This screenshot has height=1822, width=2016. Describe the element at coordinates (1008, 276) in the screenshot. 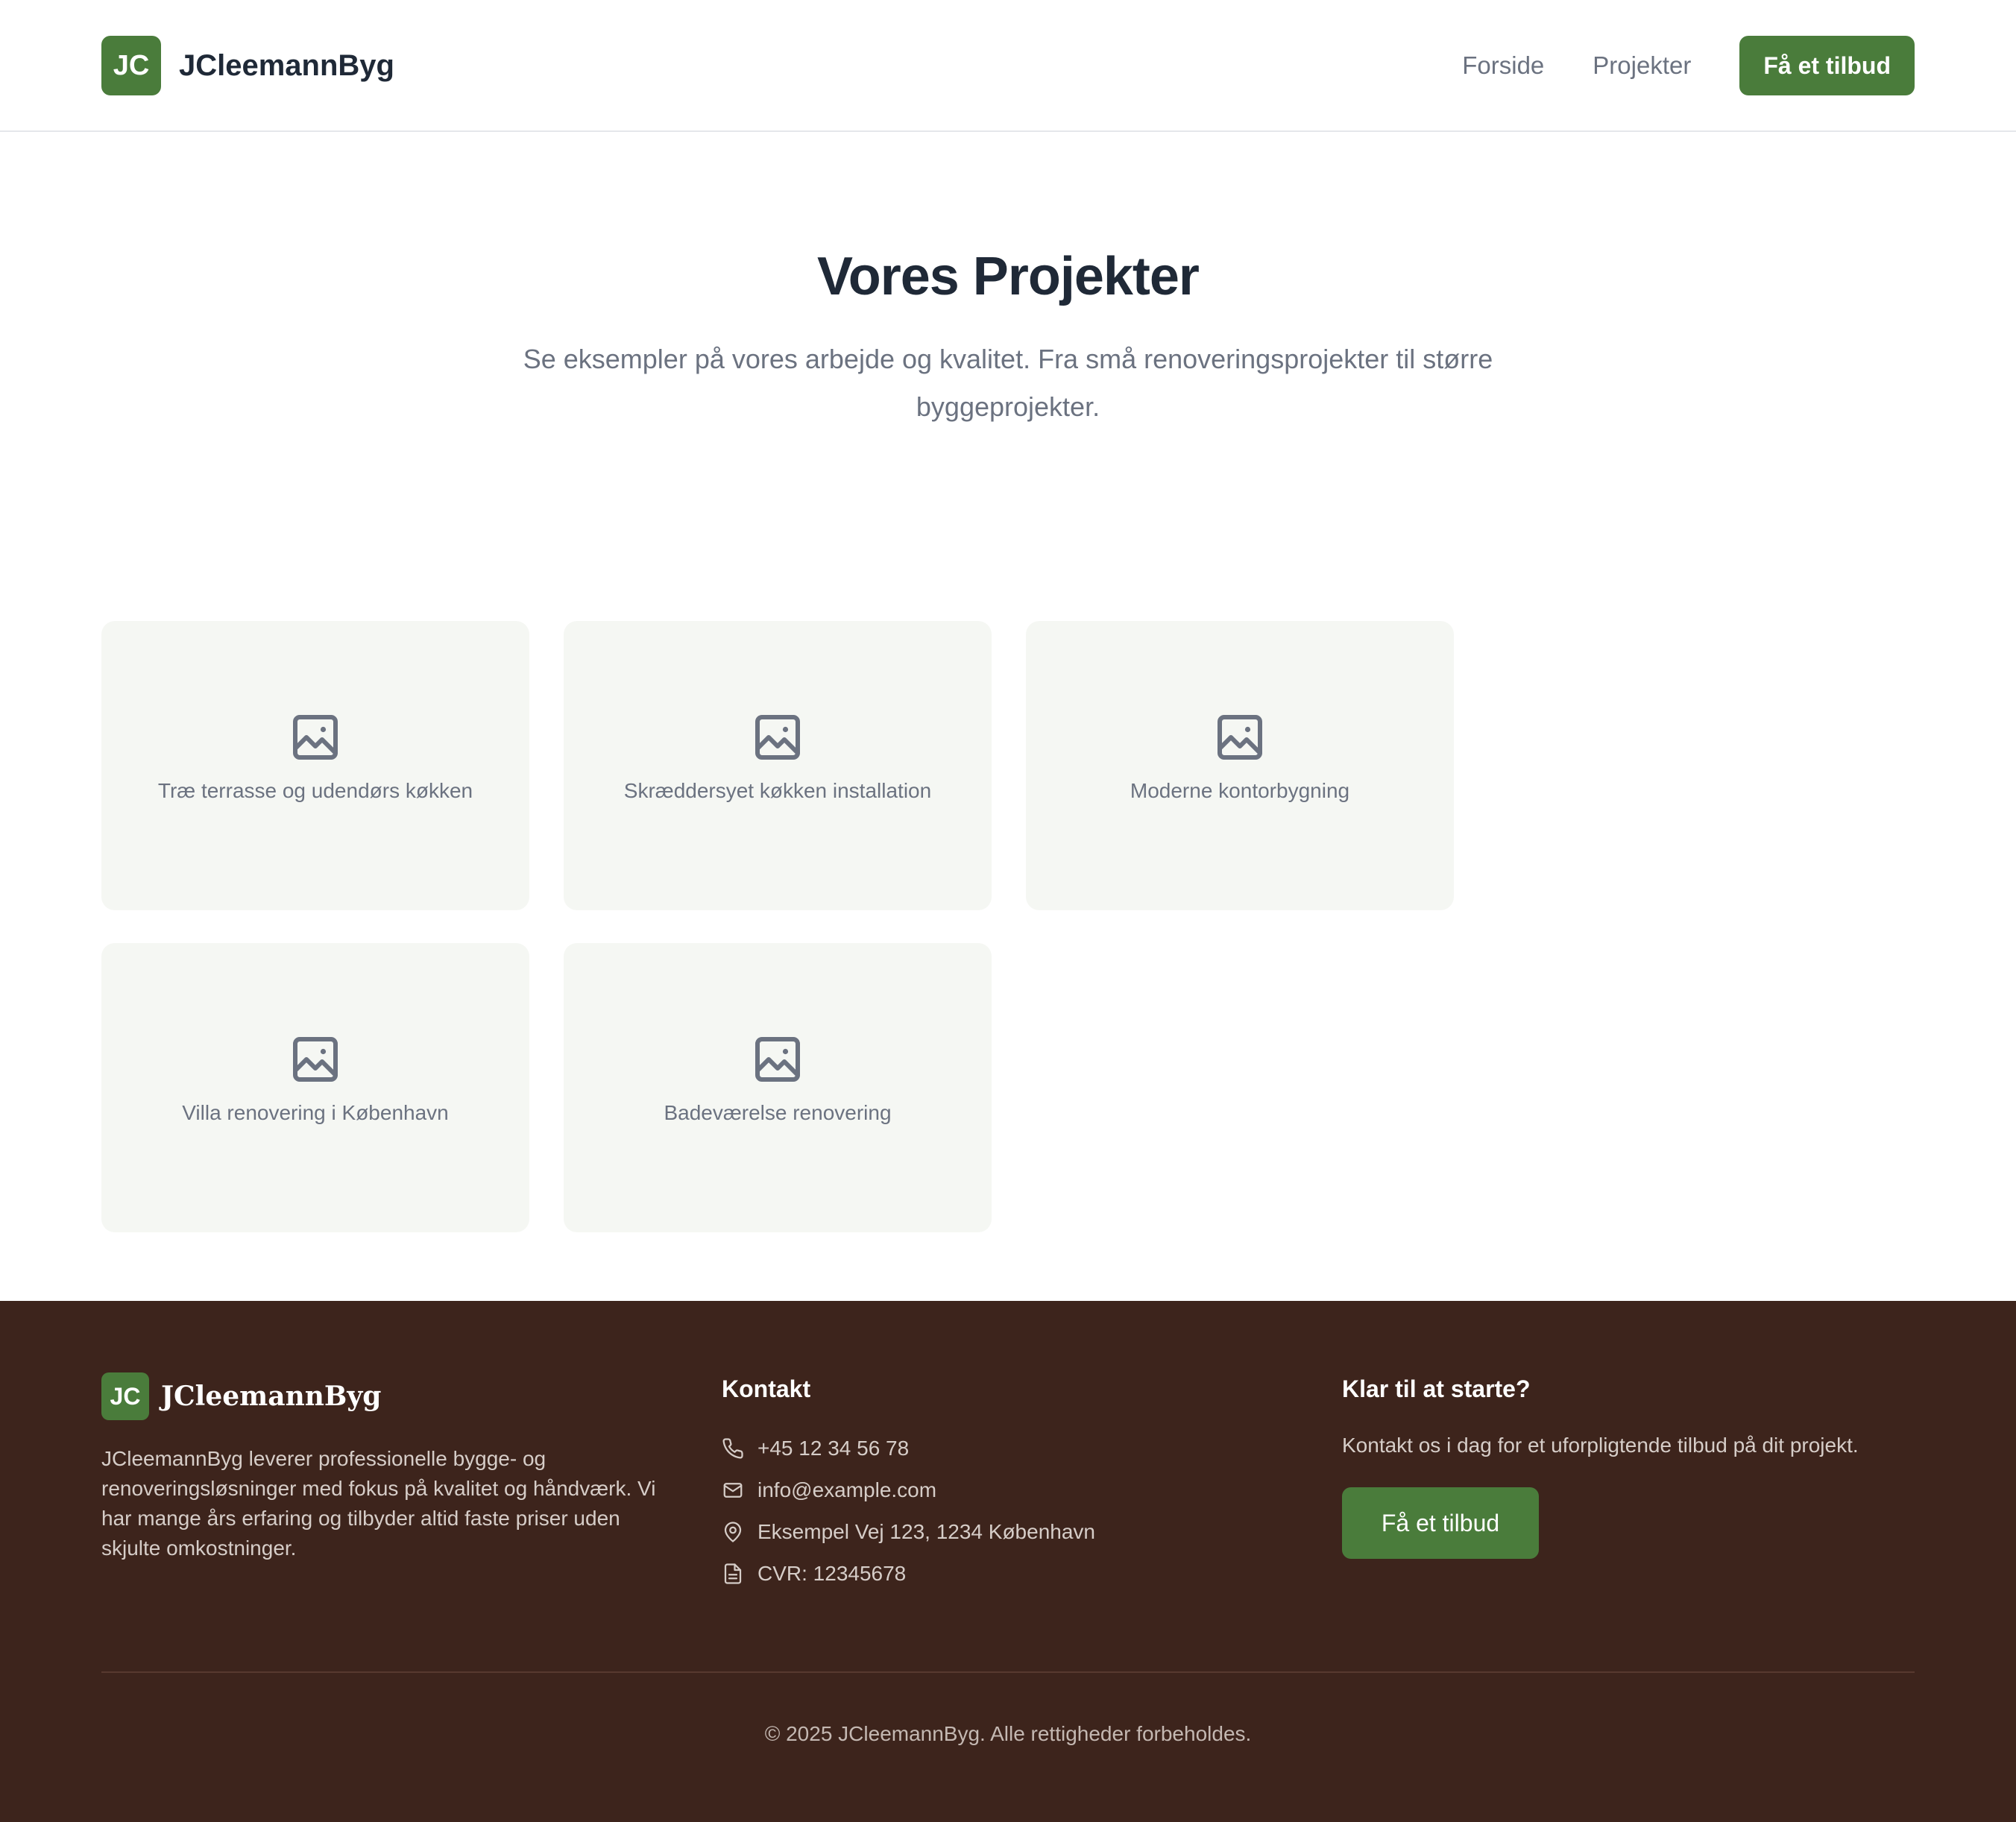

I see `page-title: Vores Projekter` at that location.